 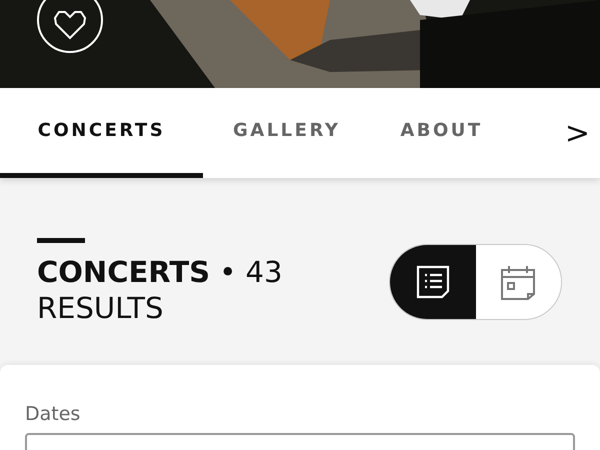 I want to click on heart-icon, so click(x=70, y=25).